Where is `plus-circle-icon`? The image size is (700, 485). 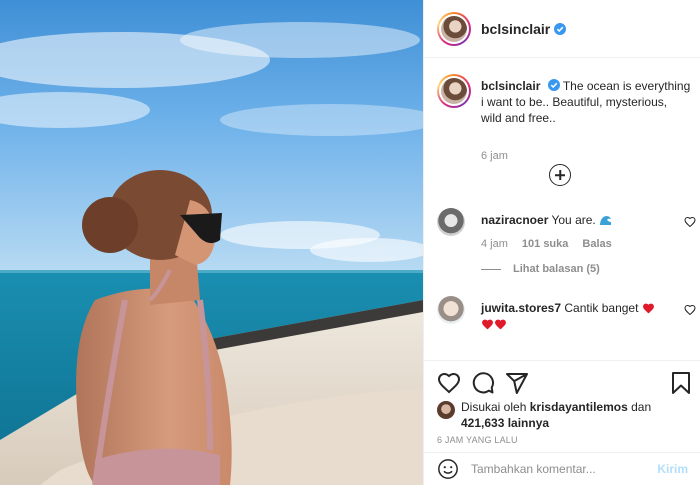
plus-circle-icon is located at coordinates (560, 175).